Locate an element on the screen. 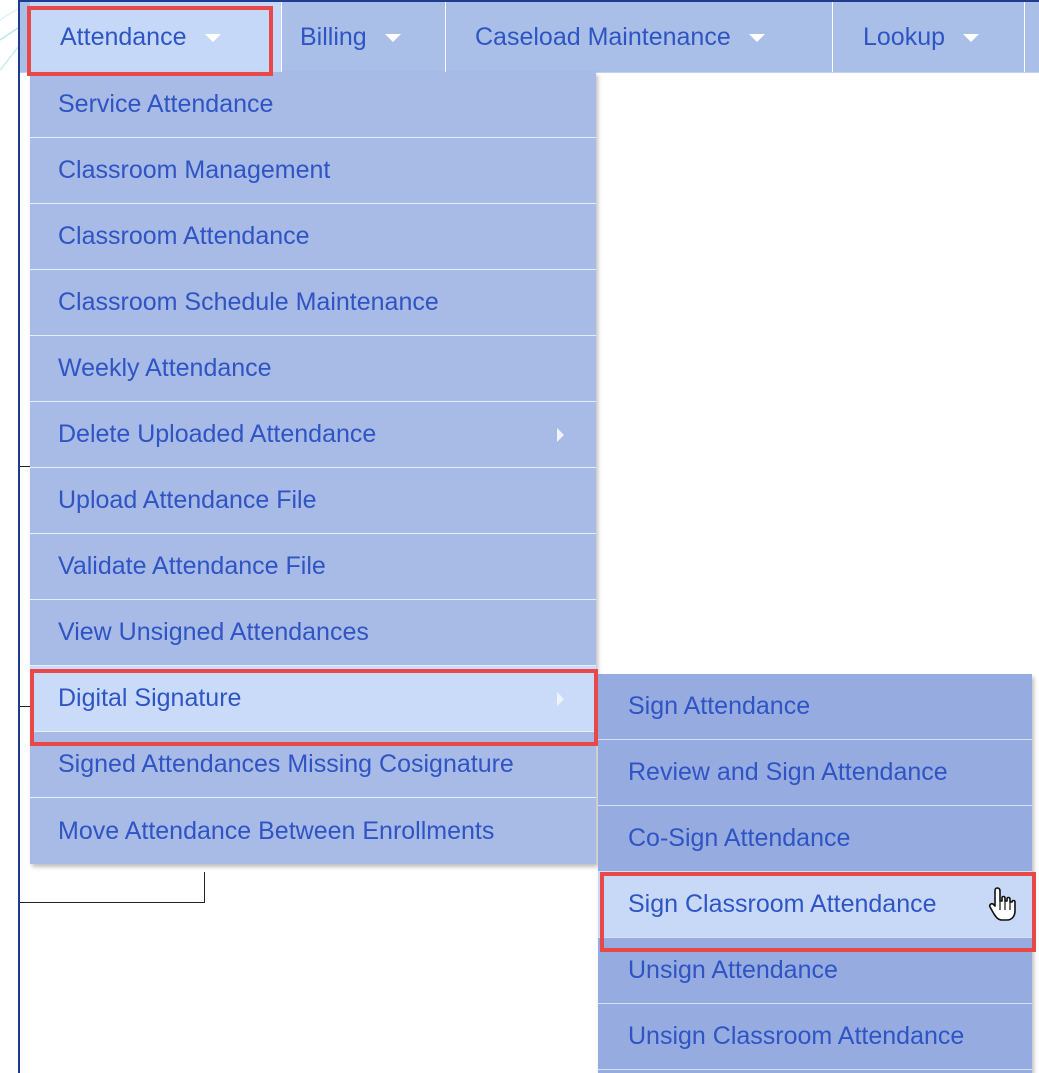  hand-cursor-icon is located at coordinates (1002, 904).